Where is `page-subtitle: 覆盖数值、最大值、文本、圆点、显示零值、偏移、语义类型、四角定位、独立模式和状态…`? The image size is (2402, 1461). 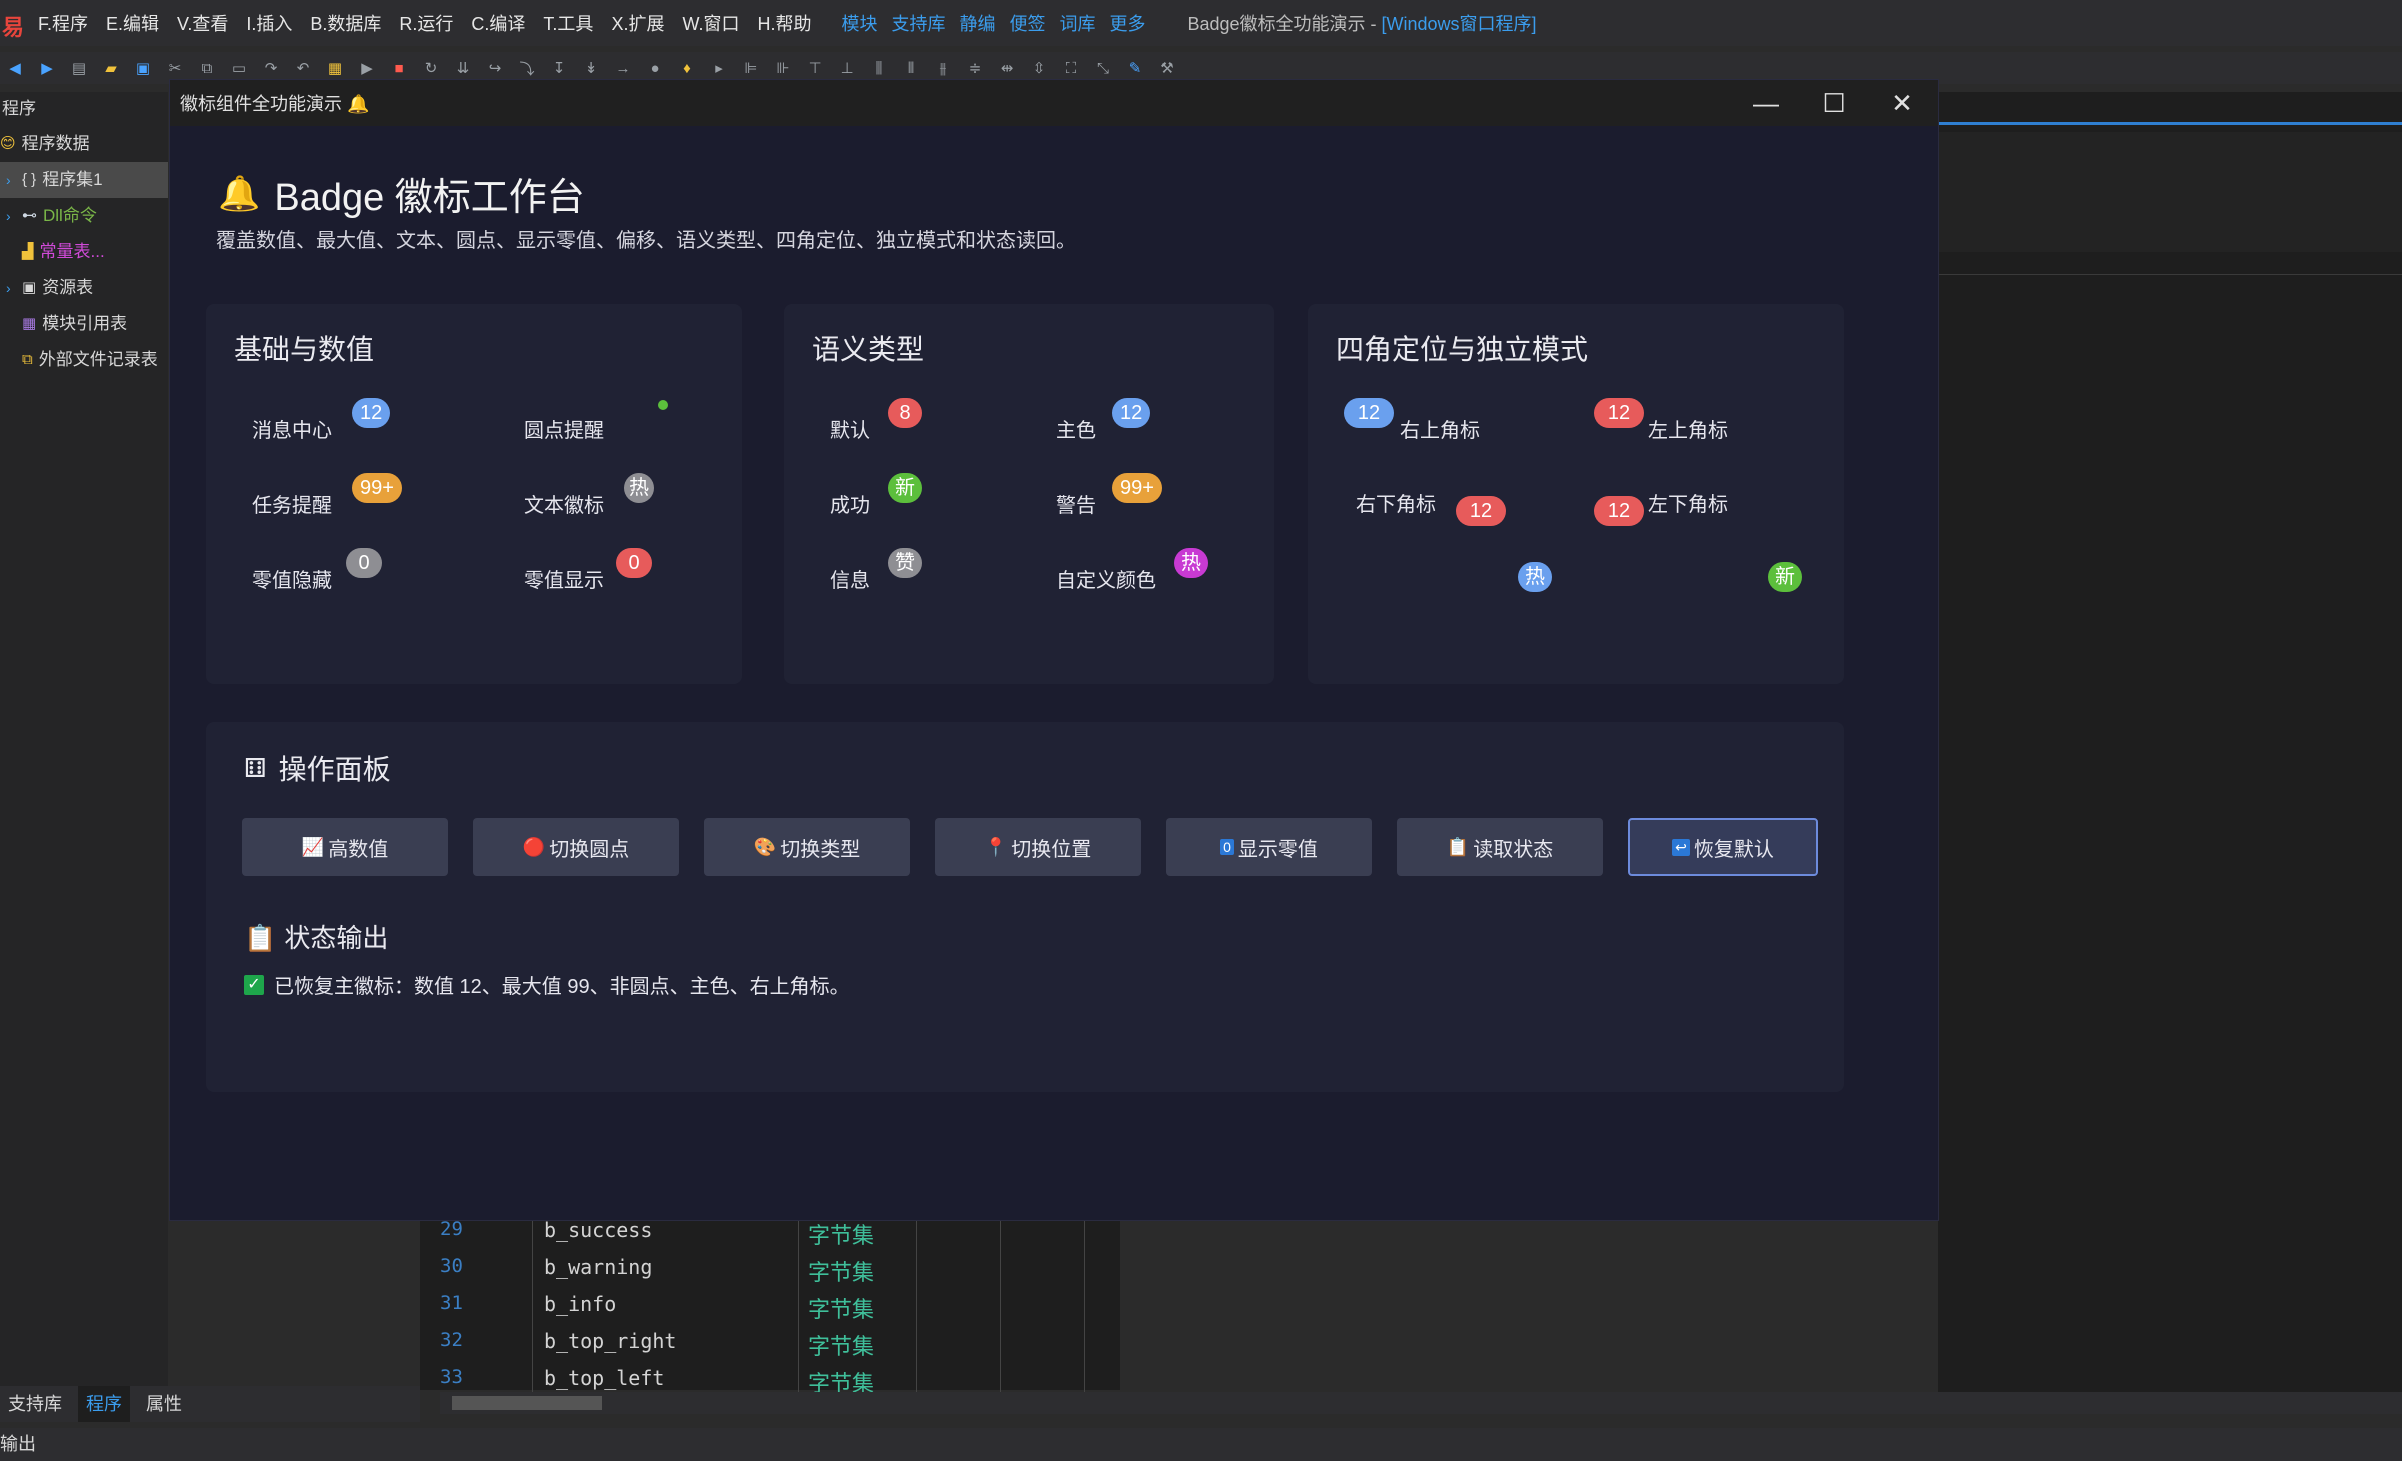
page-subtitle: 覆盖数值、最大值、文本、圆点、显示零值、偏移、语义类型、四角定位、独立模式和状态… is located at coordinates (646, 241).